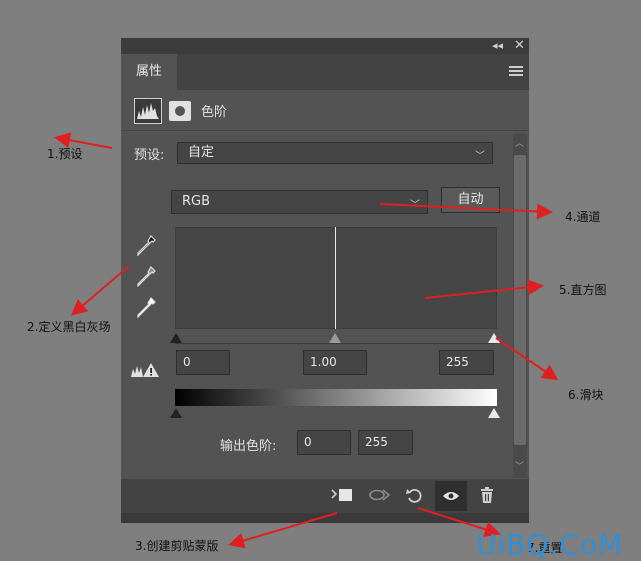 The image size is (641, 561). I want to click on arrow-preset, so click(83, 140).